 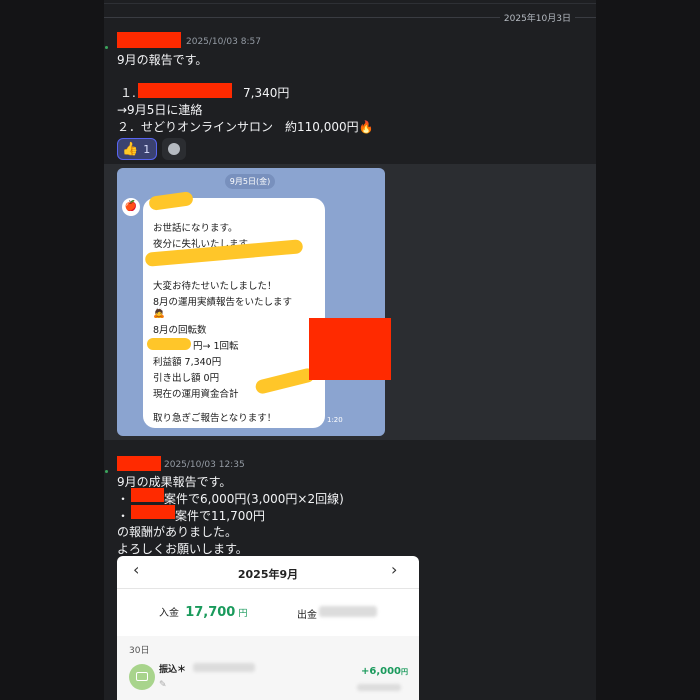 What do you see at coordinates (215, 286) in the screenshot?
I see `bubble-line: 大変お待たせいたしました！` at bounding box center [215, 286].